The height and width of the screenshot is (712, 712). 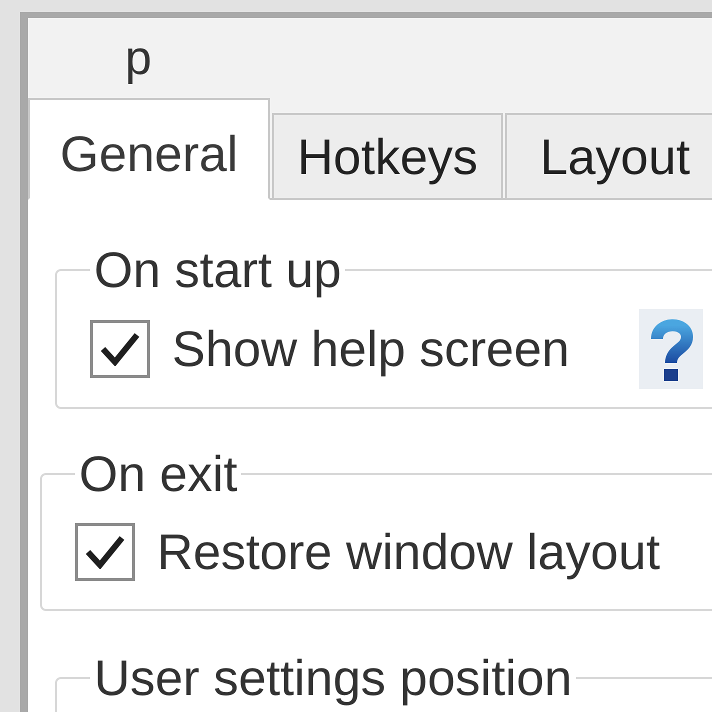 What do you see at coordinates (408, 552) in the screenshot?
I see `checkbox-label: Restore window layout` at bounding box center [408, 552].